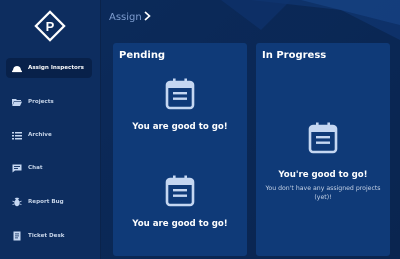  I want to click on sidebar-item-archive: Archive, so click(49, 135).